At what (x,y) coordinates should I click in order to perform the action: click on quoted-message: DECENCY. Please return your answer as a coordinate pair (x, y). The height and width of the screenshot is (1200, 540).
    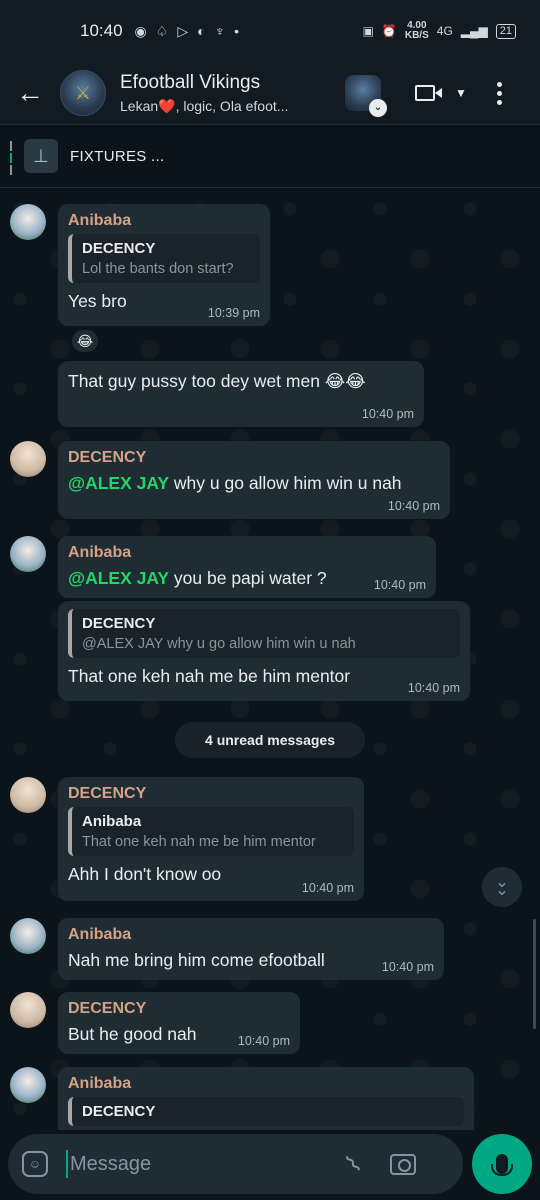
    Looking at the image, I should click on (266, 1111).